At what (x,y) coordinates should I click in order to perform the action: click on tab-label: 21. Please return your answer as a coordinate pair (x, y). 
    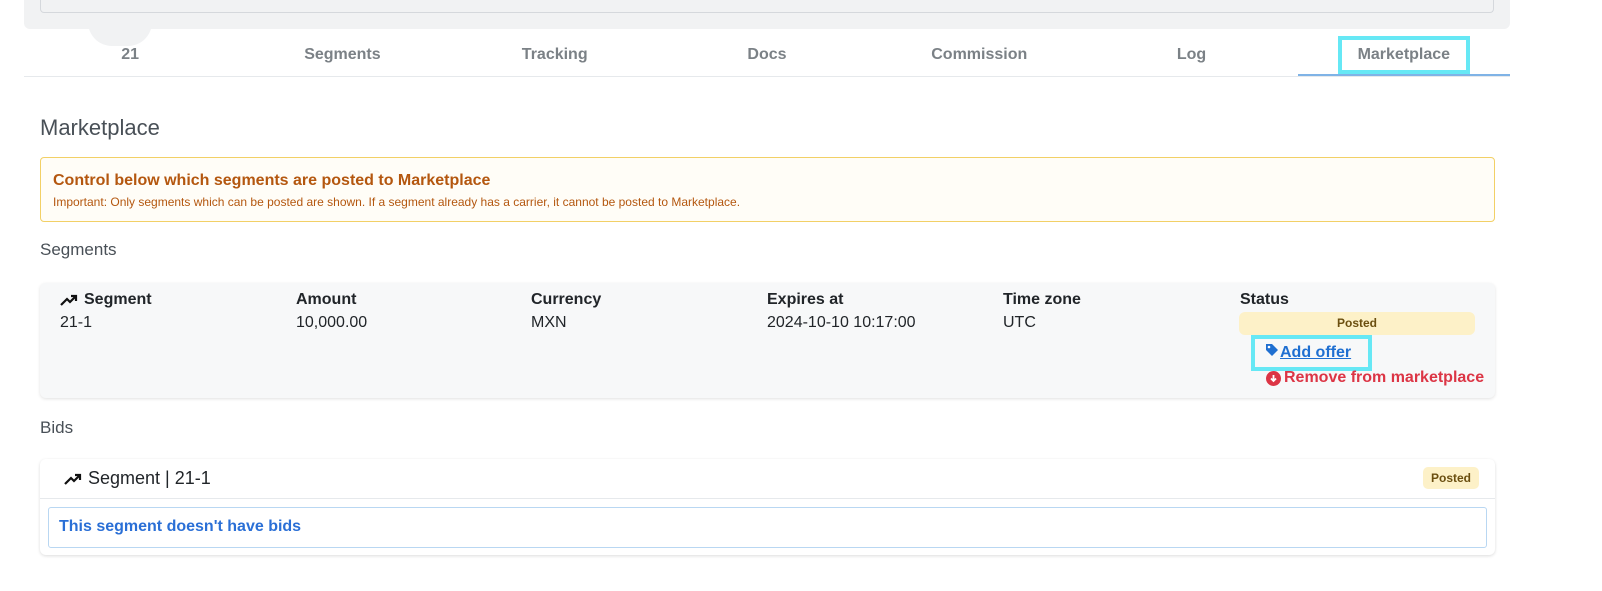
    Looking at the image, I should click on (130, 54).